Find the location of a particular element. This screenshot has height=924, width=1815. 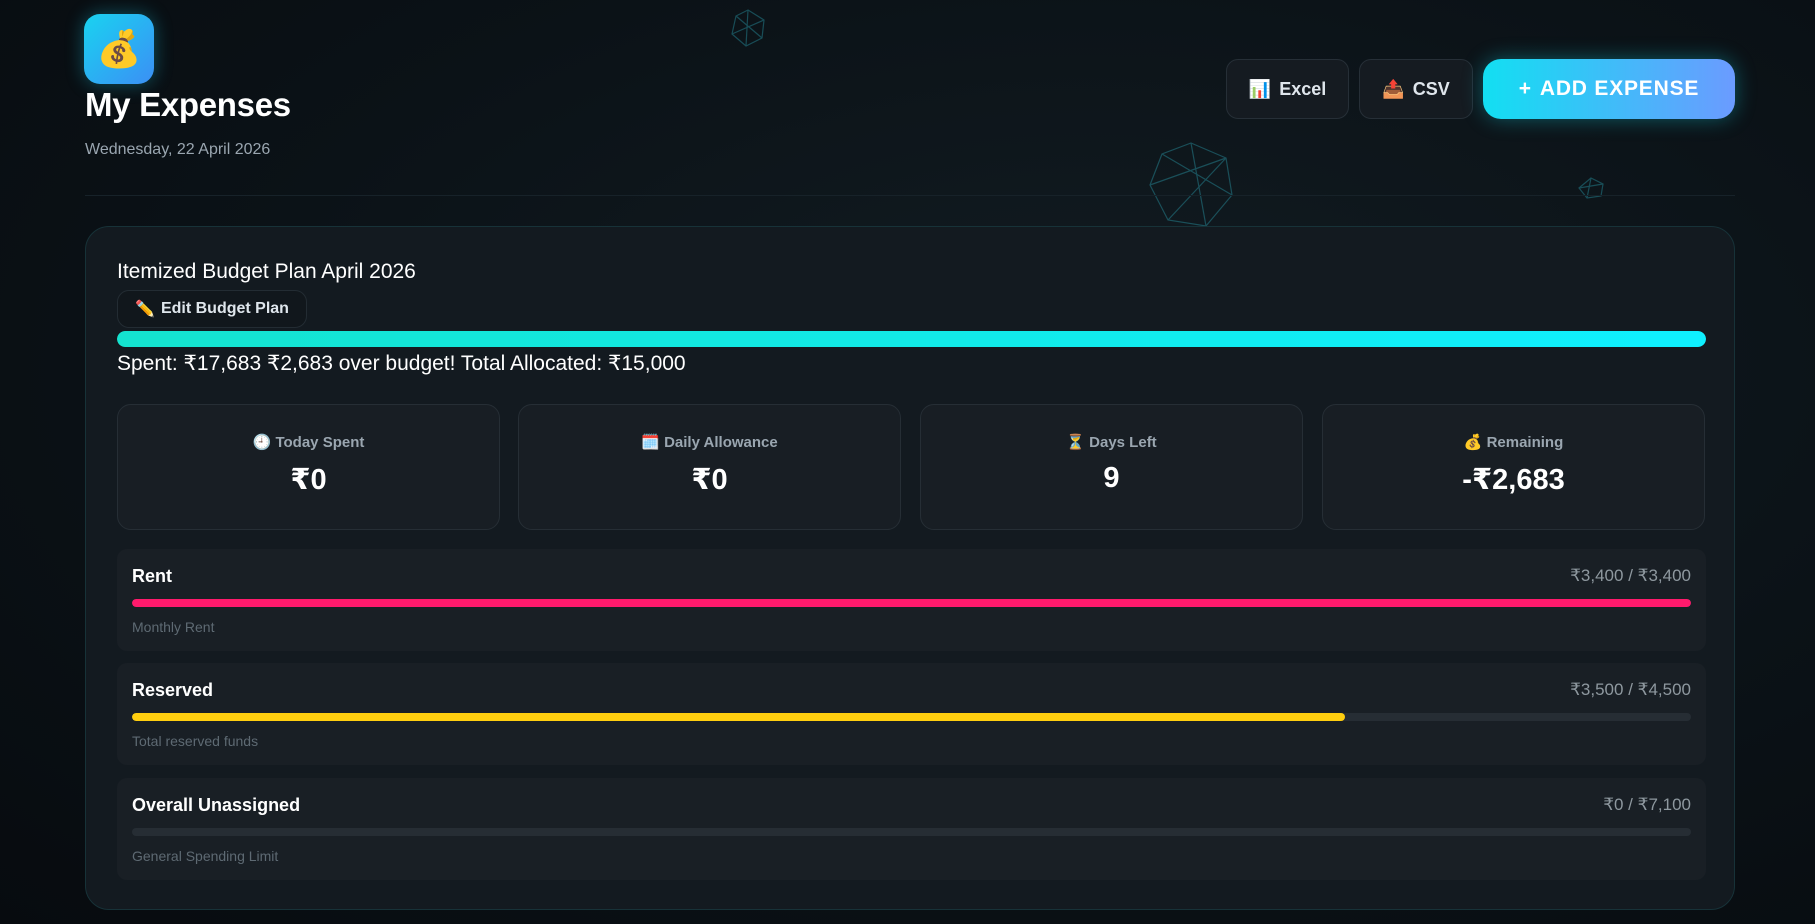

stat-label: Days Left is located at coordinates (1123, 442).